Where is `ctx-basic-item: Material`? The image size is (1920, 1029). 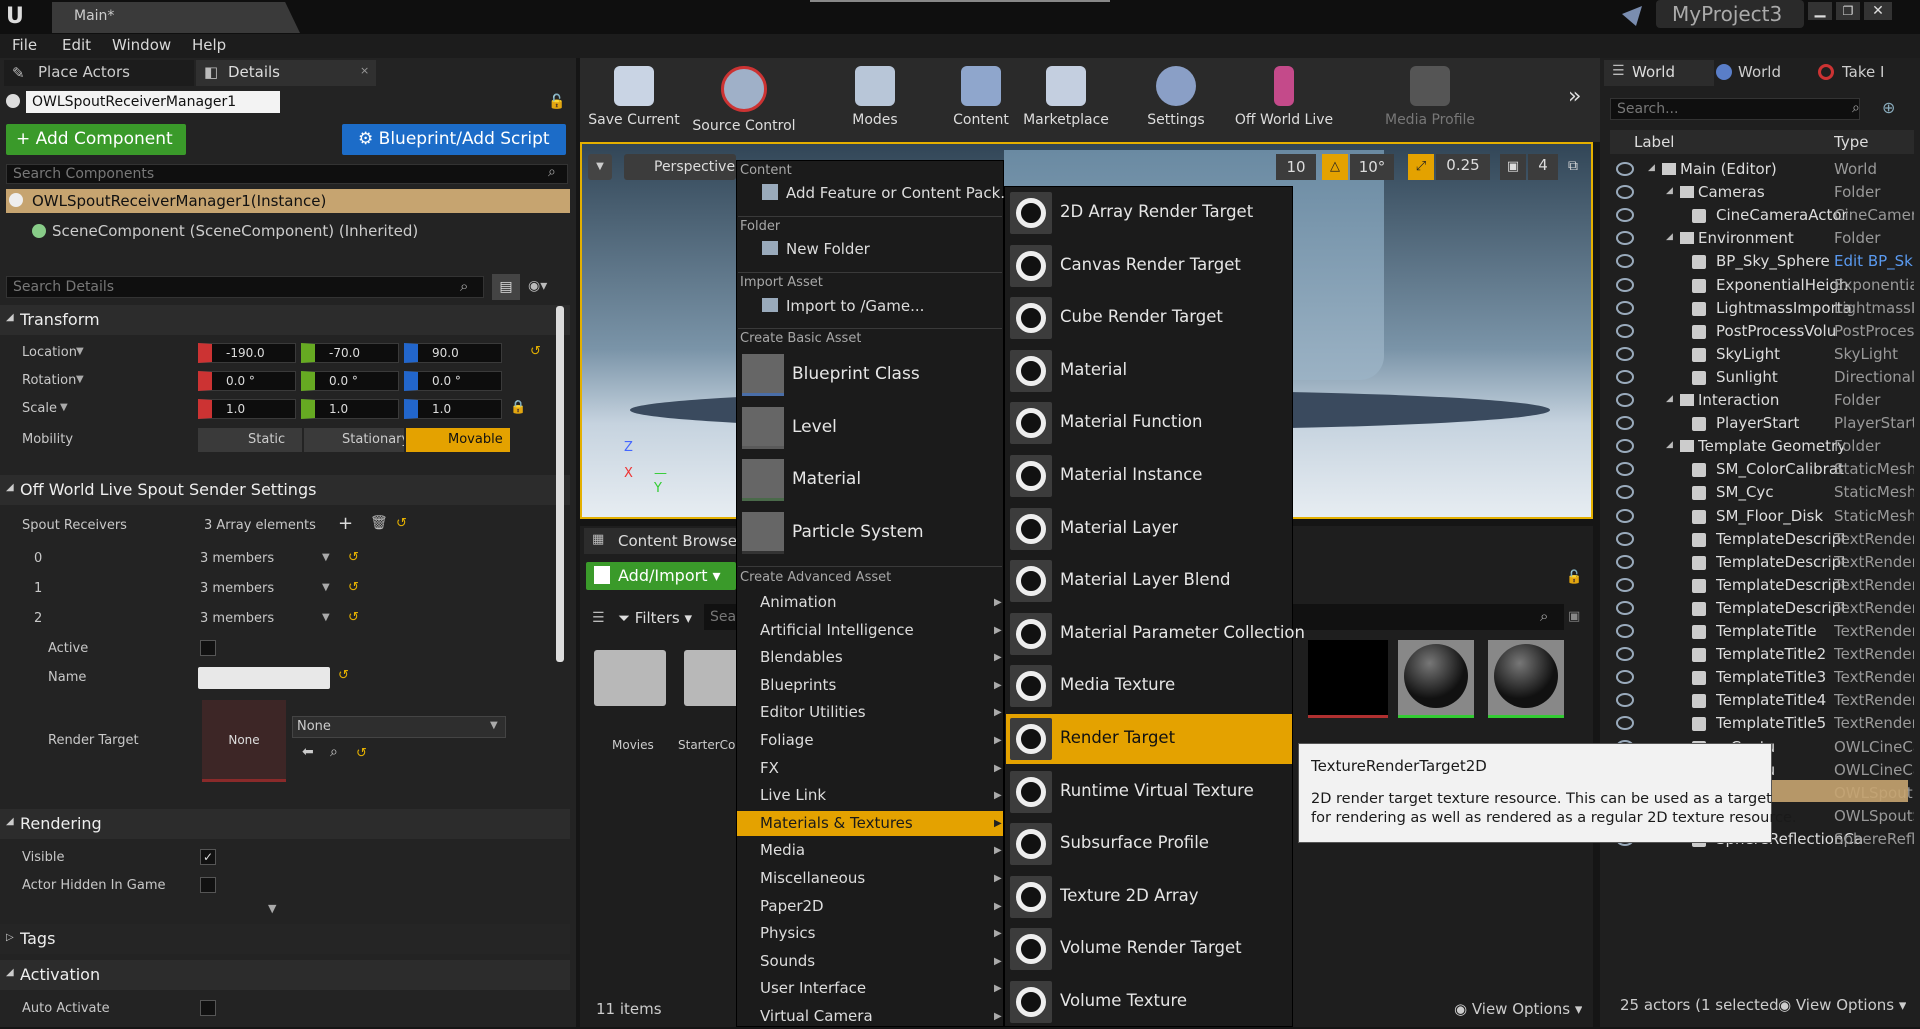 ctx-basic-item: Material is located at coordinates (826, 479).